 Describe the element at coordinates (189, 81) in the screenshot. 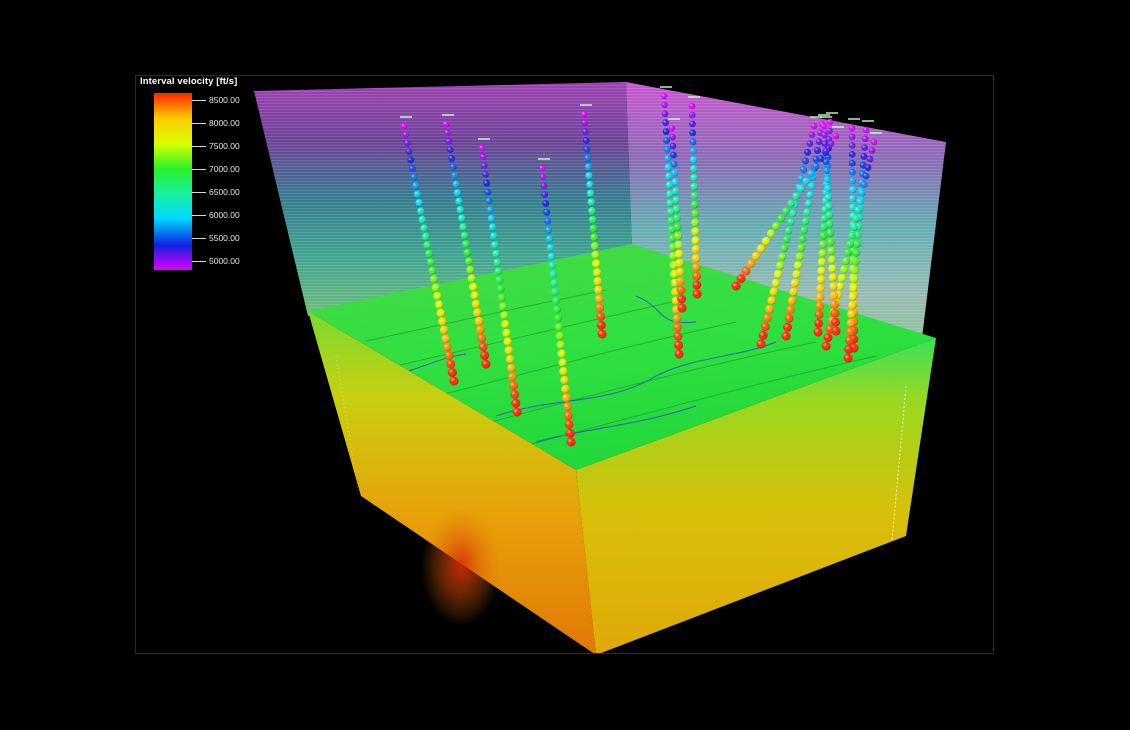

I see `legend-title: Interval velocity [ft/s]` at that location.